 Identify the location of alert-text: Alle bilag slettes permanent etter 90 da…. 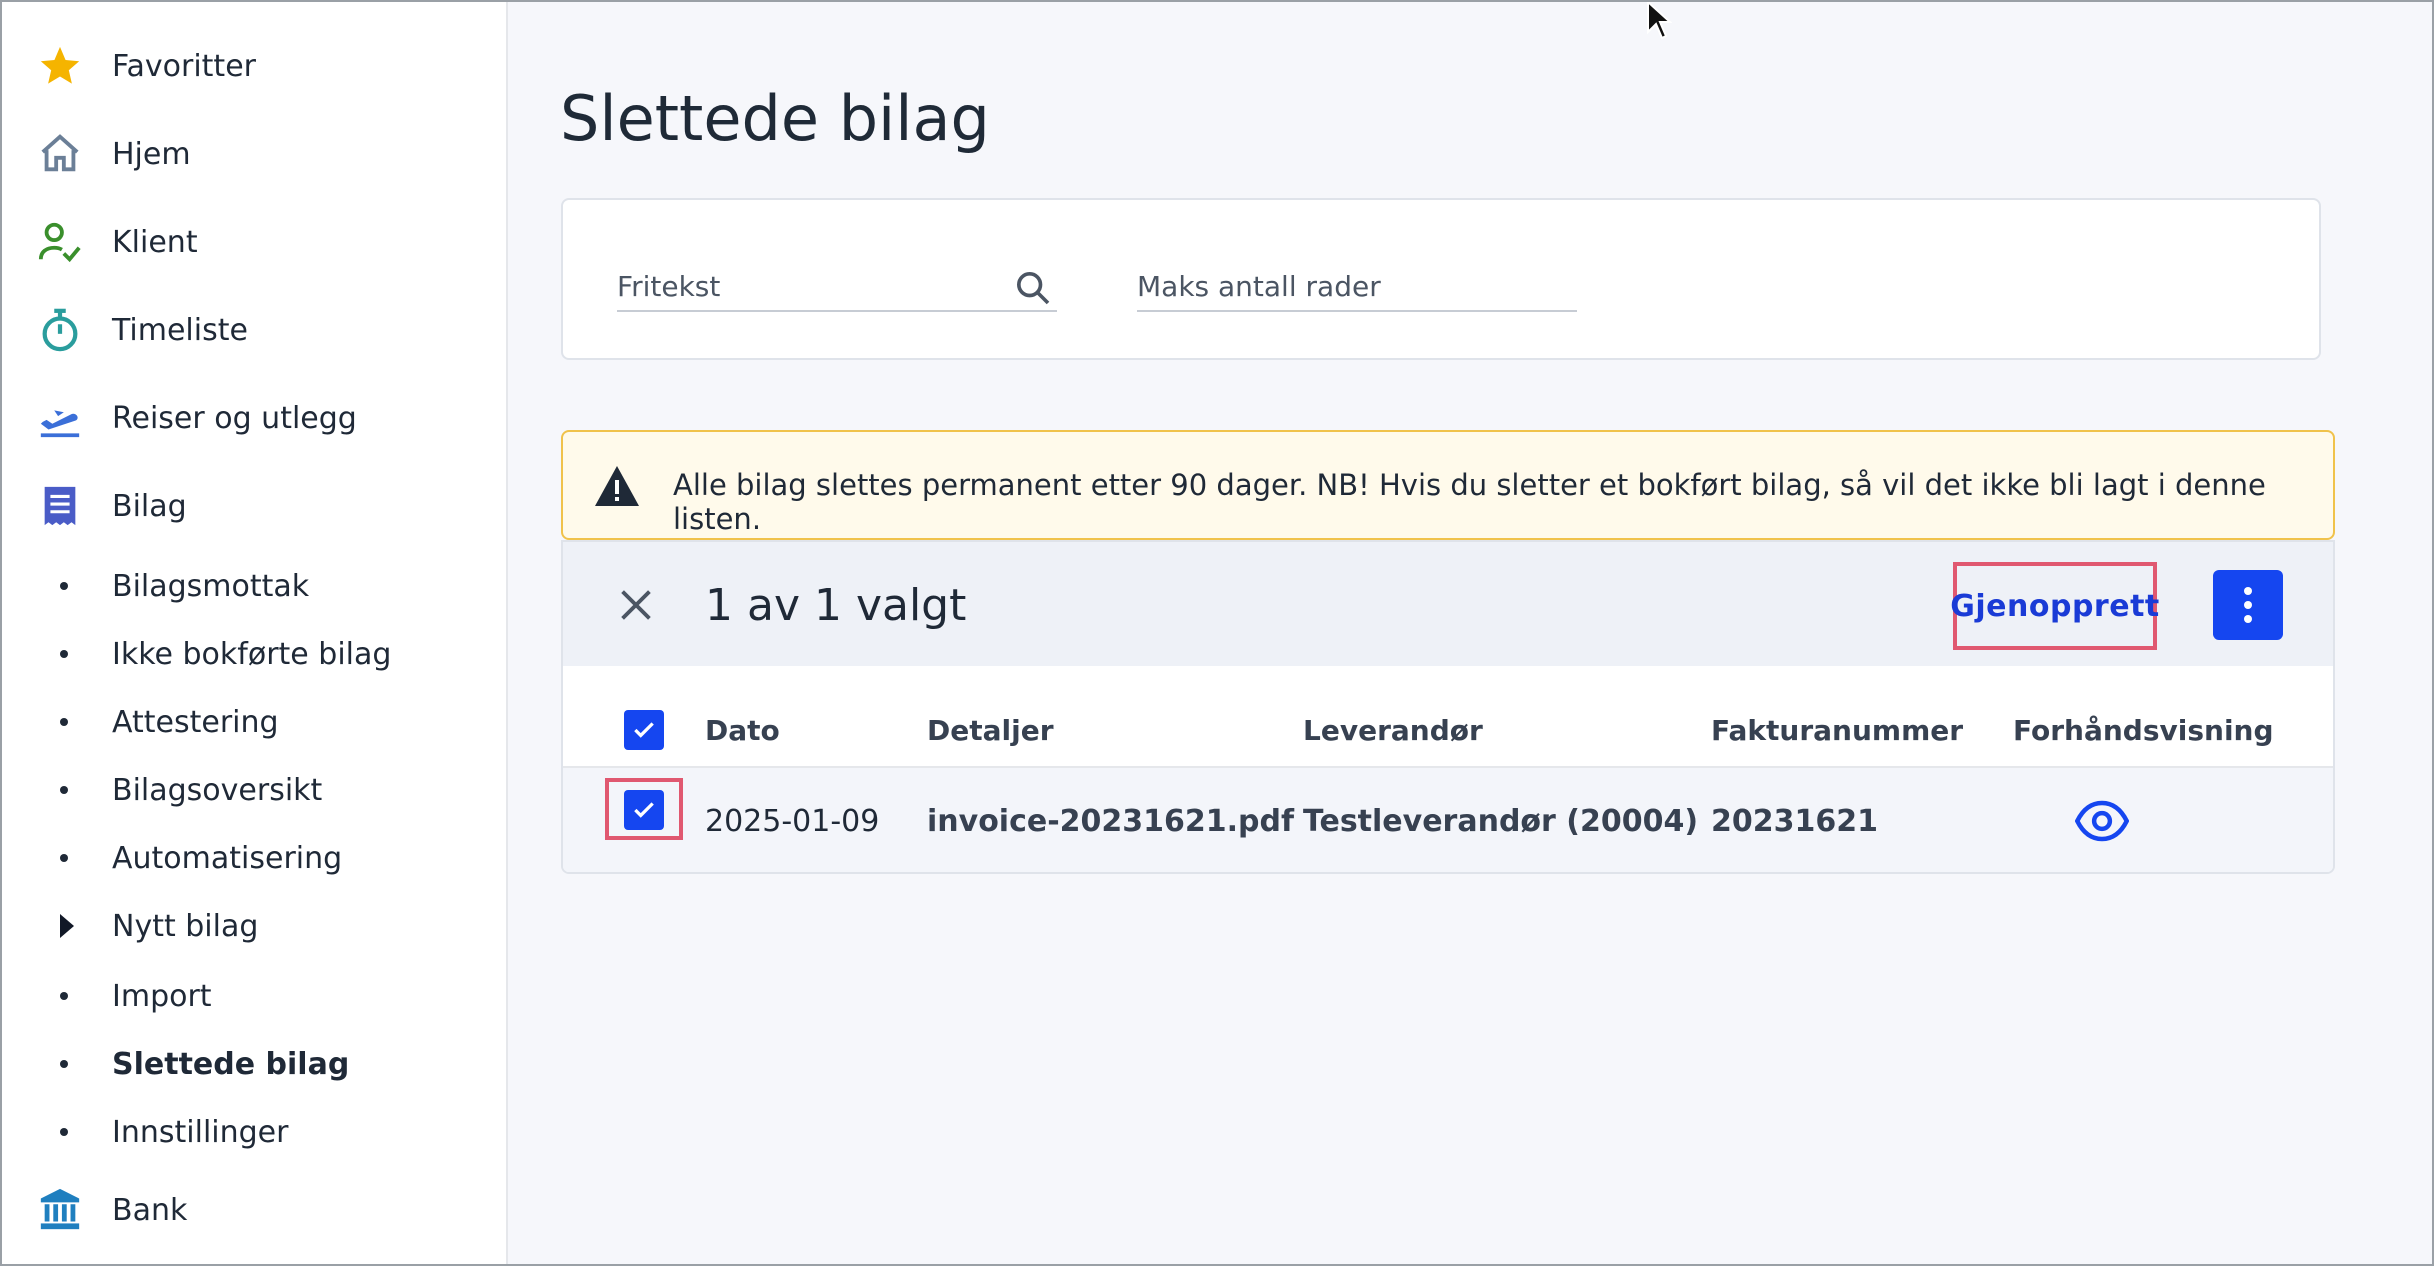
(1469, 502).